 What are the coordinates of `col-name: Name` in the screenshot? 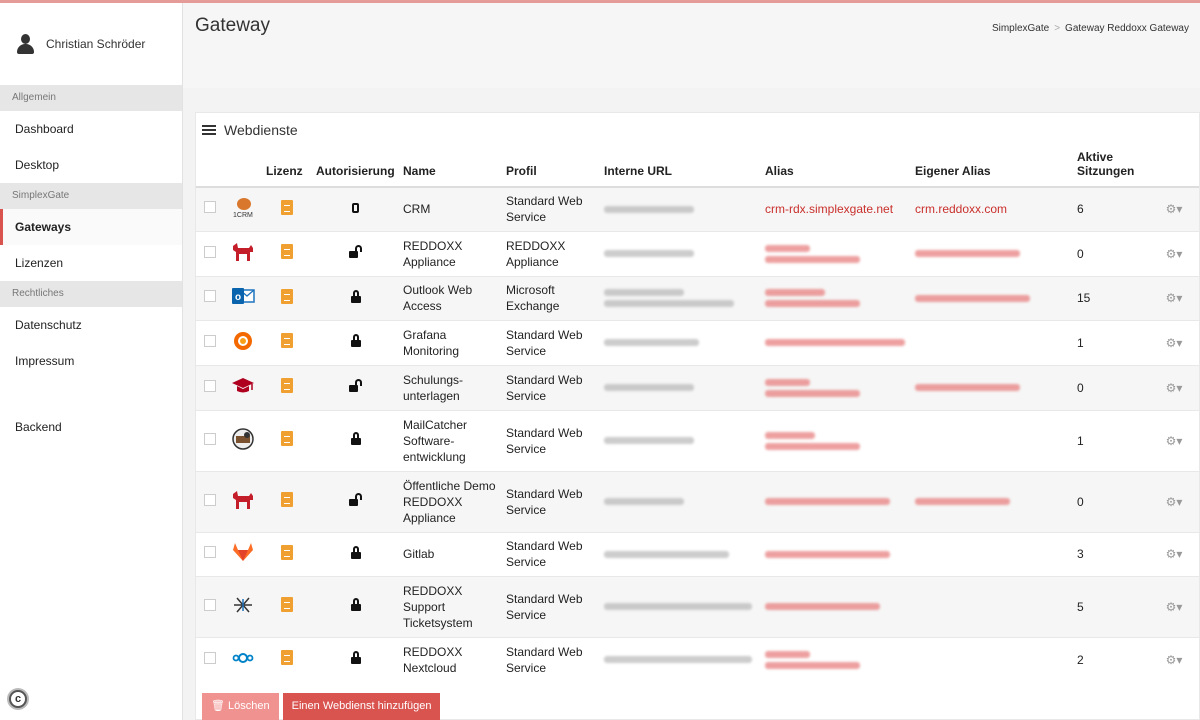 It's located at (450, 167).